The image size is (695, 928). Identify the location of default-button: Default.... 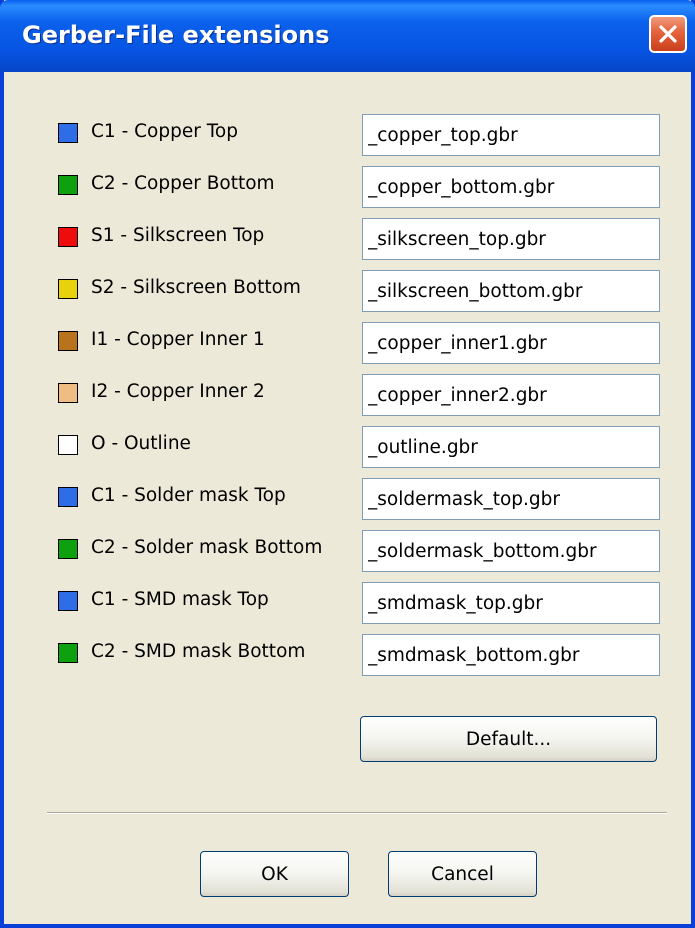
(508, 739).